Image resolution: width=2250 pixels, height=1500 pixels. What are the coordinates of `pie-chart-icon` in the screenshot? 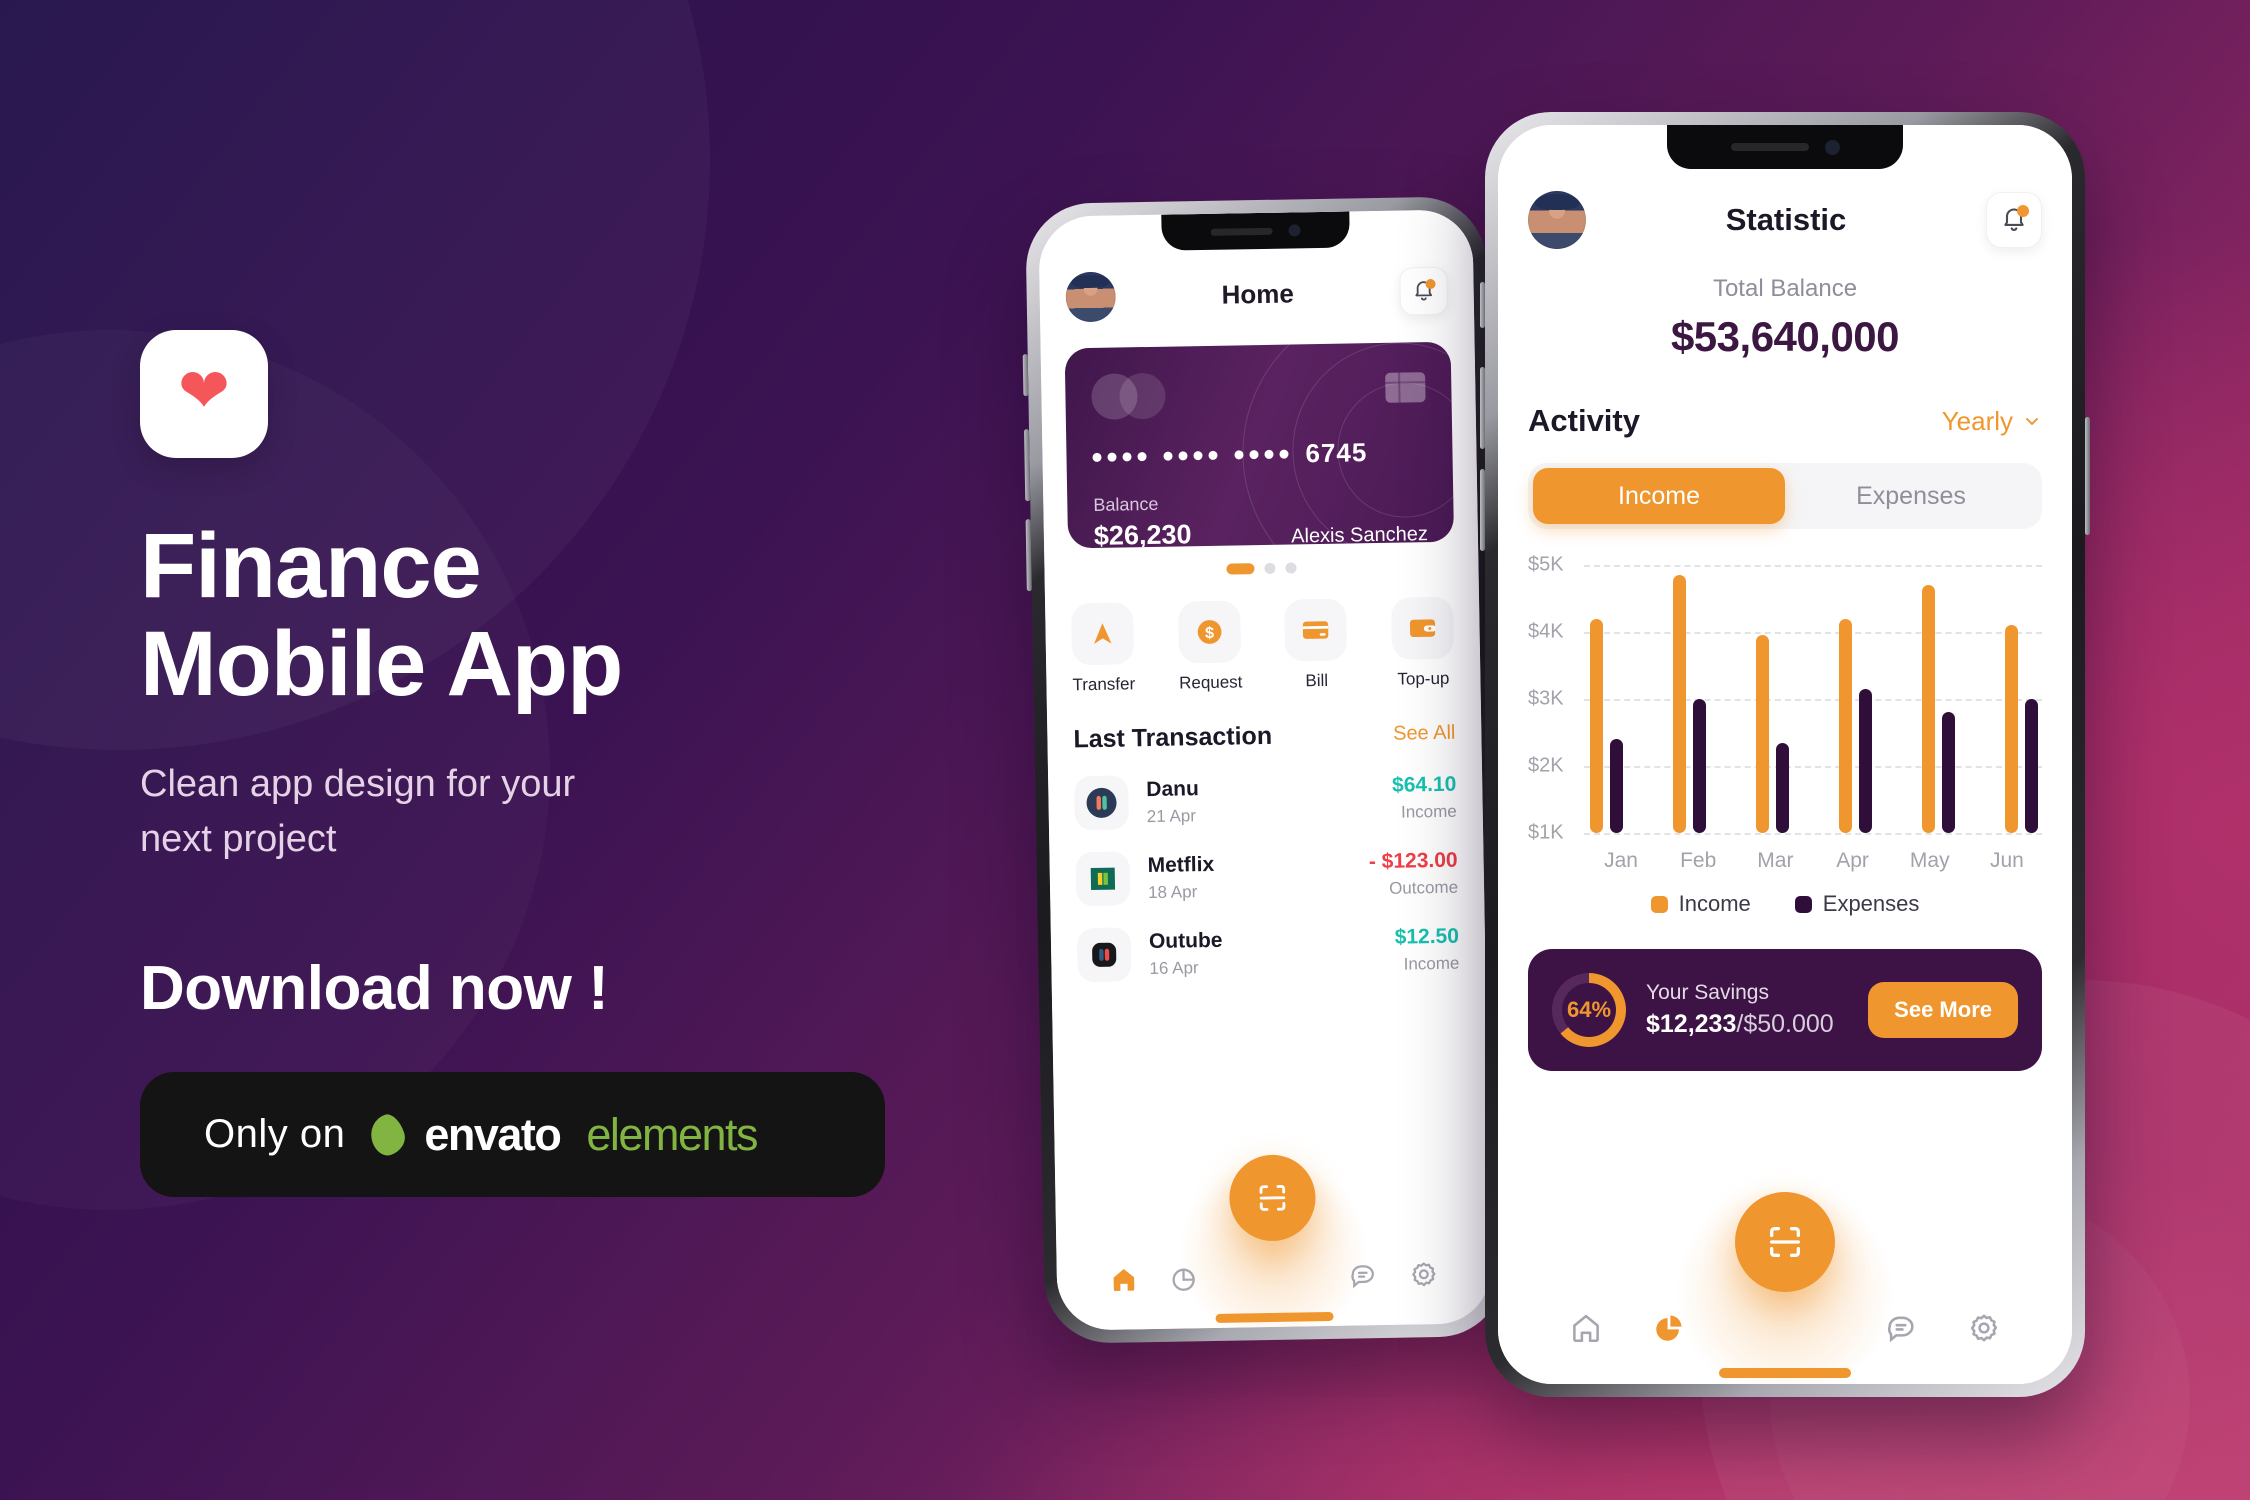 It's located at (1183, 1279).